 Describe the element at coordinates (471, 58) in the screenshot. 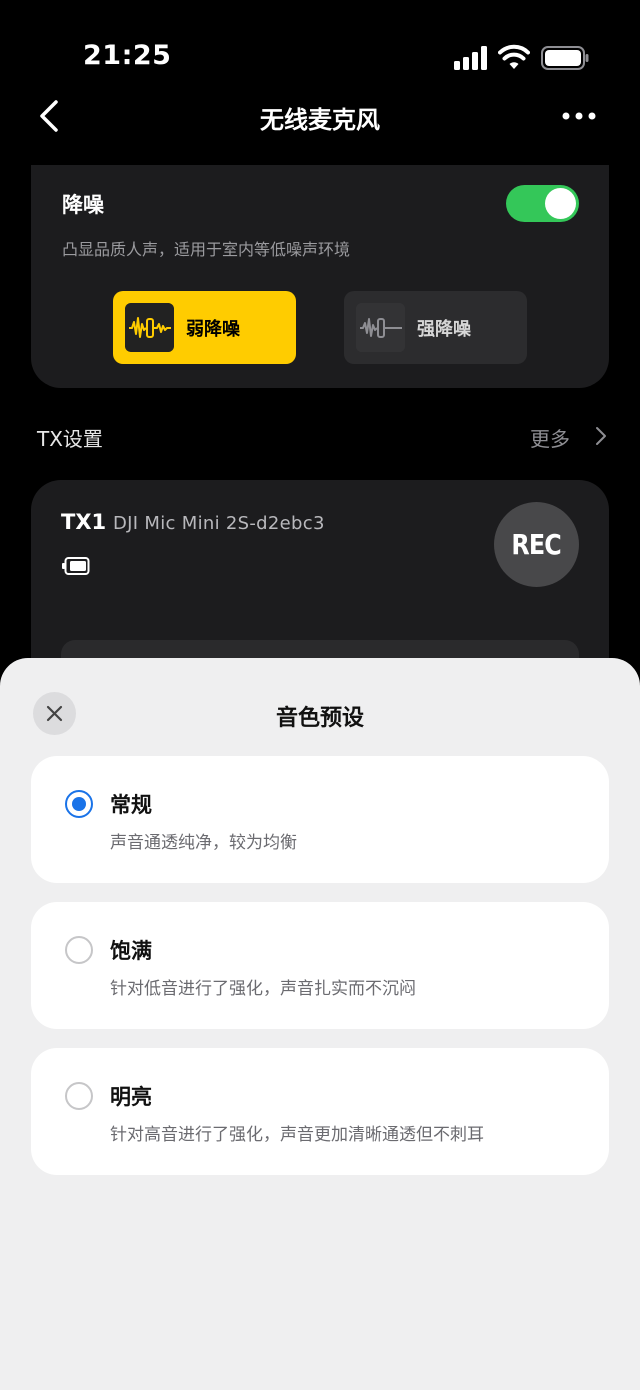

I see `cellular-signal-icon` at that location.